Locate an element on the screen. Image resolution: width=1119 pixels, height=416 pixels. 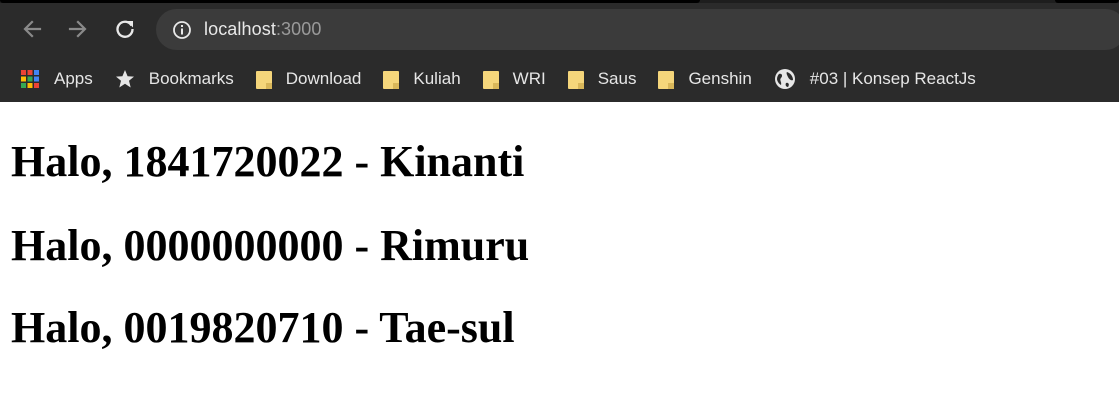
bookmark-konsep-reactjs: #03 | Konsep ReactJs is located at coordinates (875, 79).